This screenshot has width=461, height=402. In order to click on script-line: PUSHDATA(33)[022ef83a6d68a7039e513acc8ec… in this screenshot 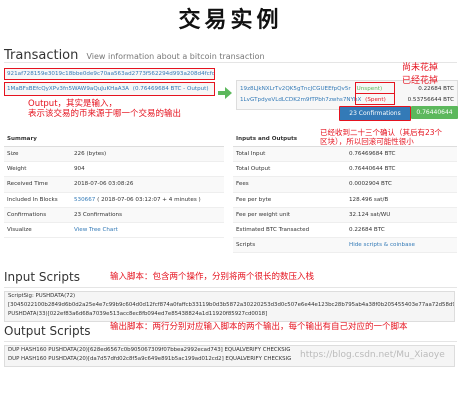, I will do `click(138, 314)`.